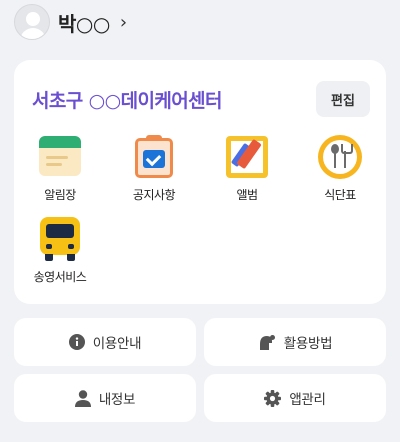  I want to click on usage-icon, so click(267, 342).